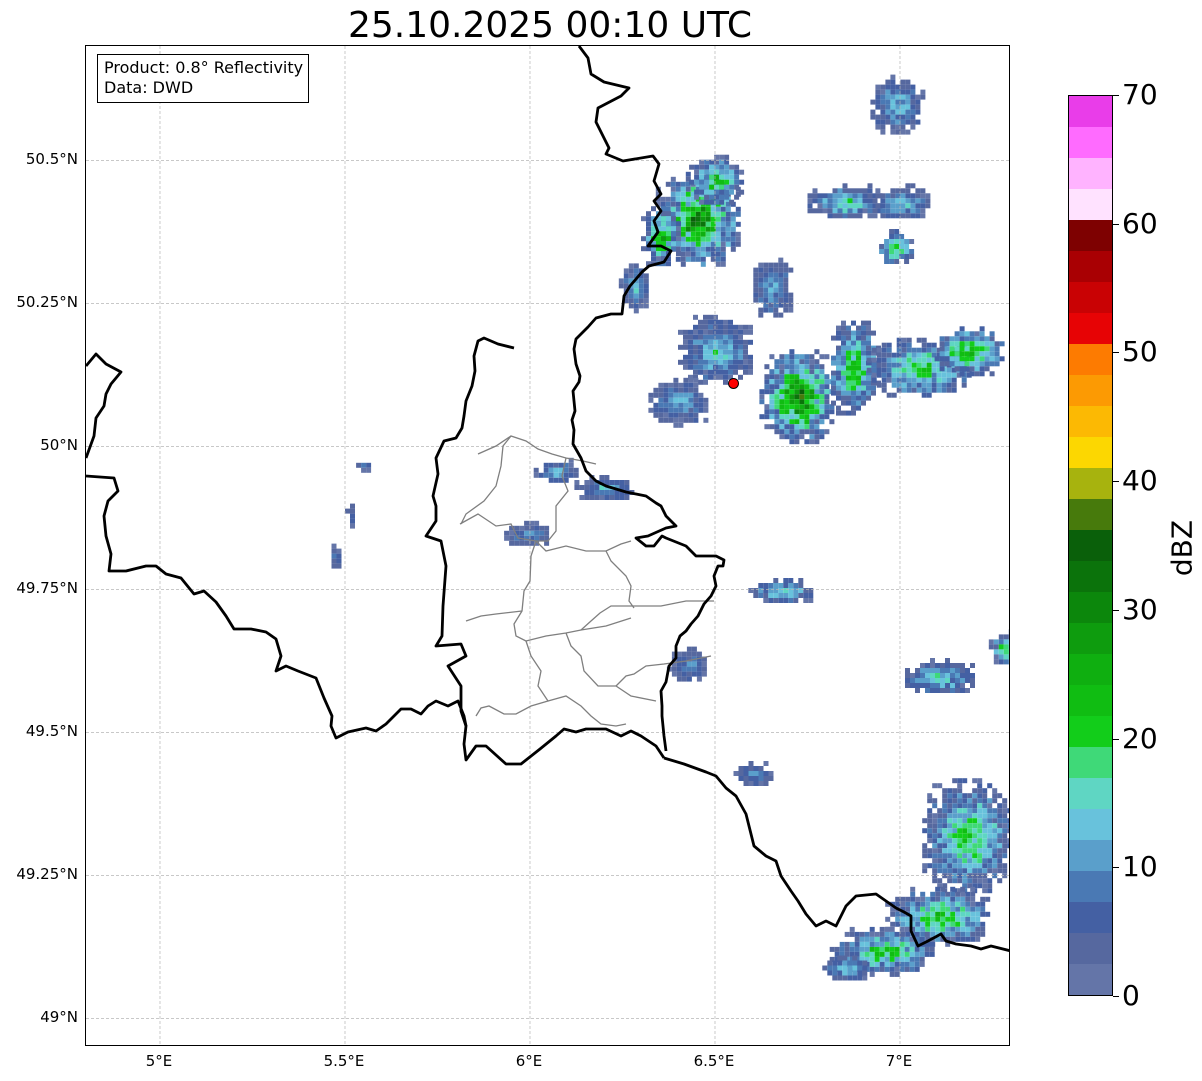 The width and height of the screenshot is (1202, 1081). Describe the element at coordinates (899, 1061) in the screenshot. I see `x-tick-label: 7°E` at that location.